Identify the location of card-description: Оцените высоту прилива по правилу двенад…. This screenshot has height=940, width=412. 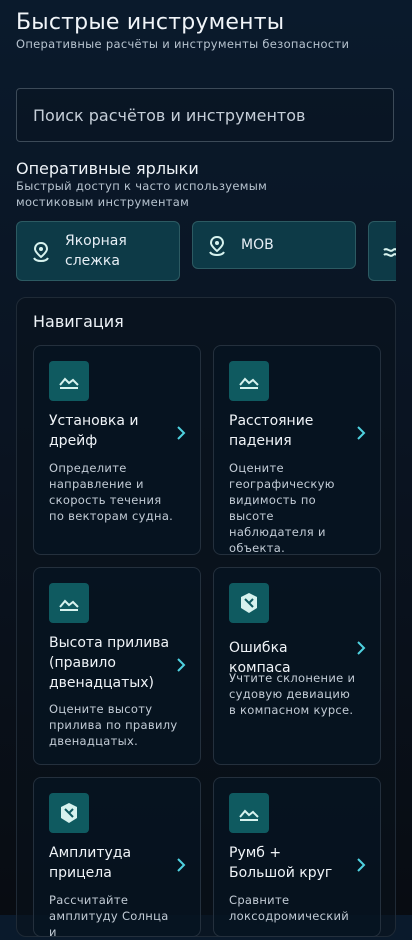
(113, 725).